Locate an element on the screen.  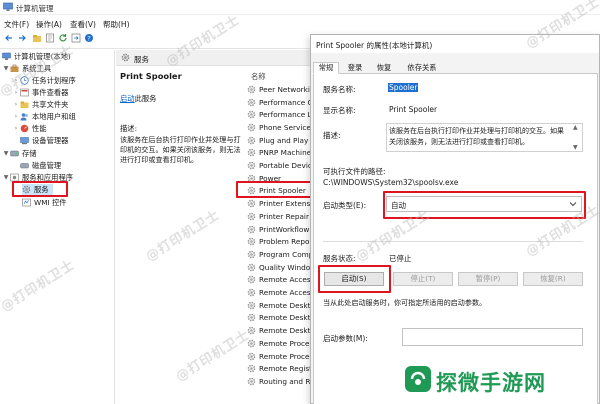
service-row-name: Printer Extensions is located at coordinates (285, 204).